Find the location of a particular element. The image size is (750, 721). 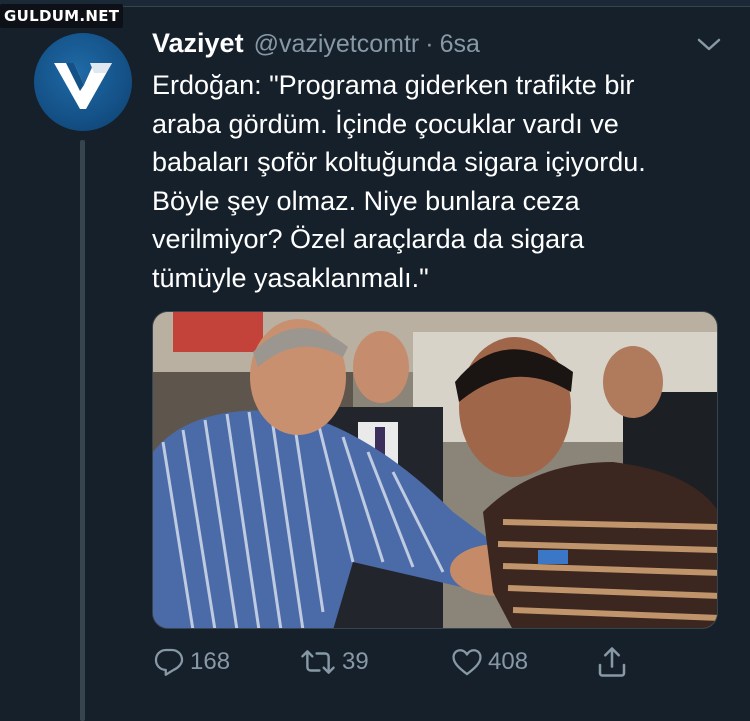

tweet-header: Vaziyet @vaziyetcomtr · 6sa is located at coordinates (316, 45).